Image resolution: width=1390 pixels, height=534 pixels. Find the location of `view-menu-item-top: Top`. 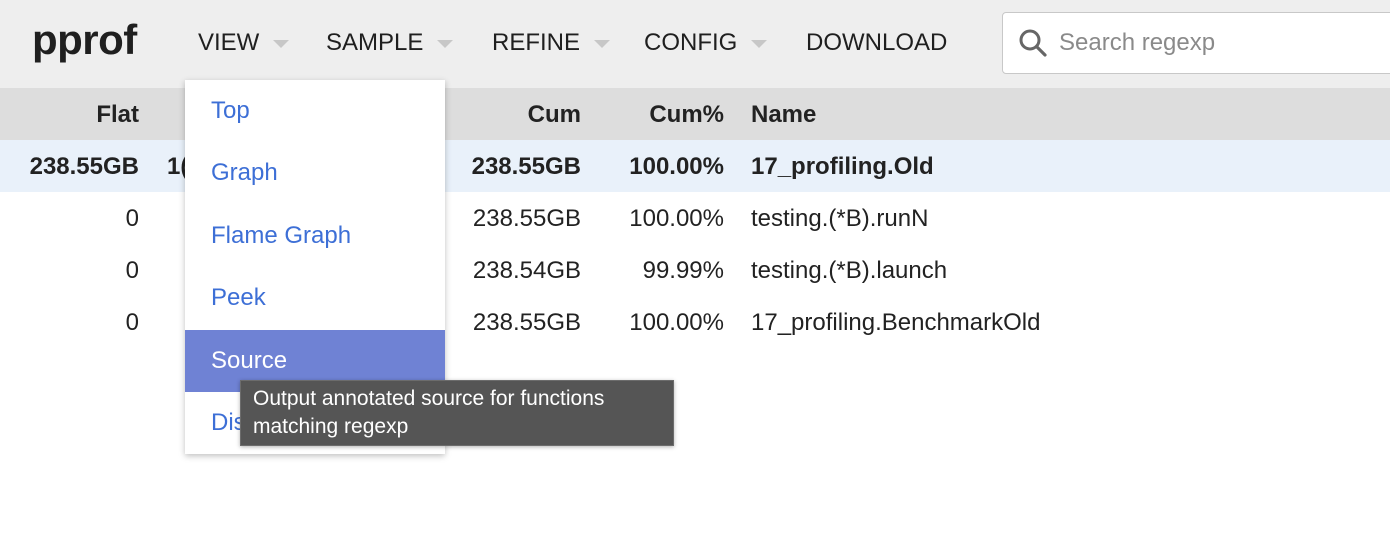

view-menu-item-top: Top is located at coordinates (315, 111).